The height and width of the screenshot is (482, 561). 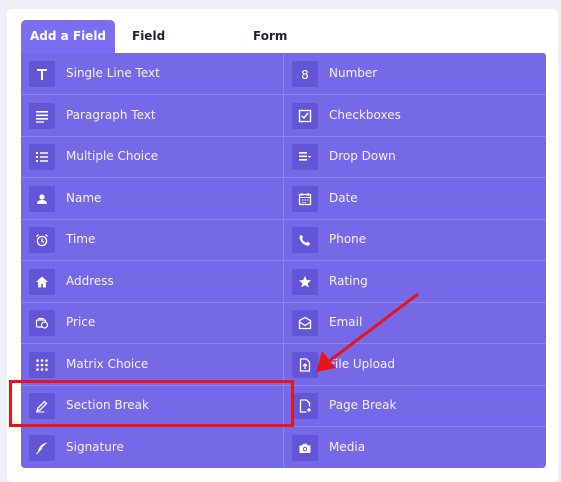 What do you see at coordinates (107, 363) in the screenshot?
I see `field-label: Matrix Choice` at bounding box center [107, 363].